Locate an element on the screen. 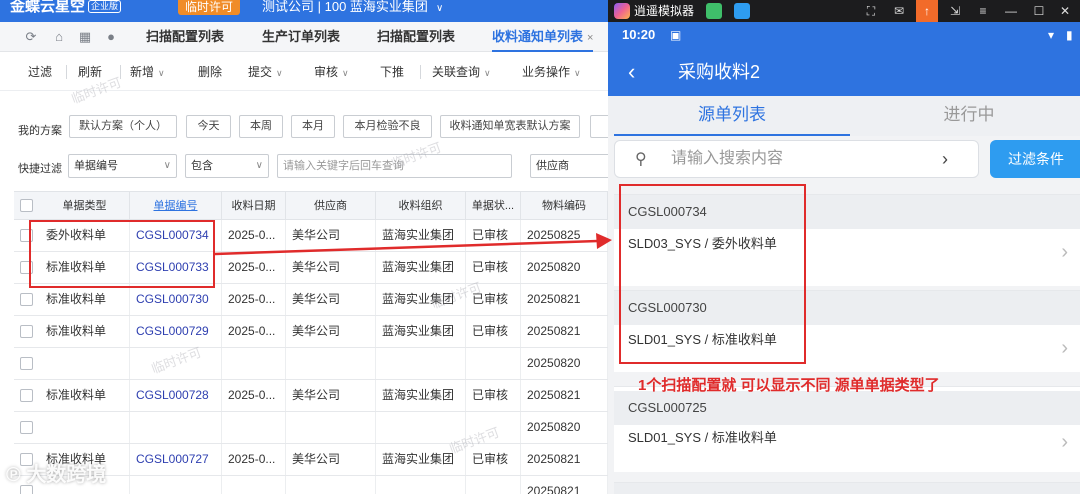 The height and width of the screenshot is (494, 1080). tab-source-list: 源单列表 is located at coordinates (732, 116).